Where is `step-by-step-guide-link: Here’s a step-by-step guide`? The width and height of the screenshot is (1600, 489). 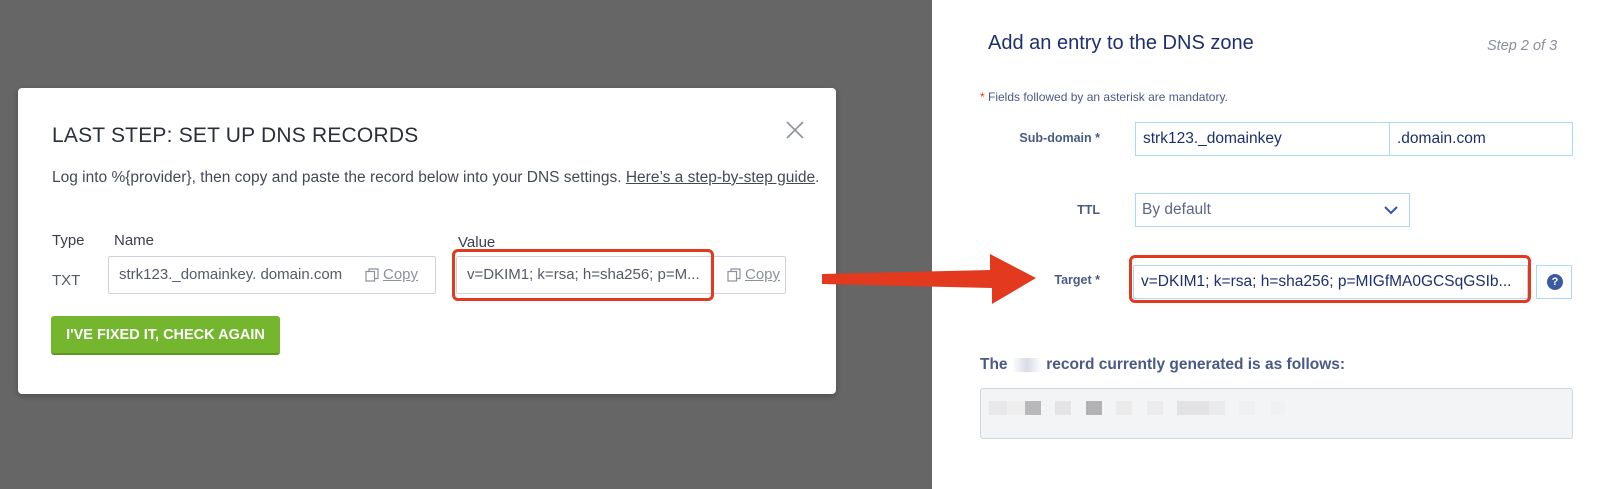
step-by-step-guide-link: Here’s a step-by-step guide is located at coordinates (720, 177).